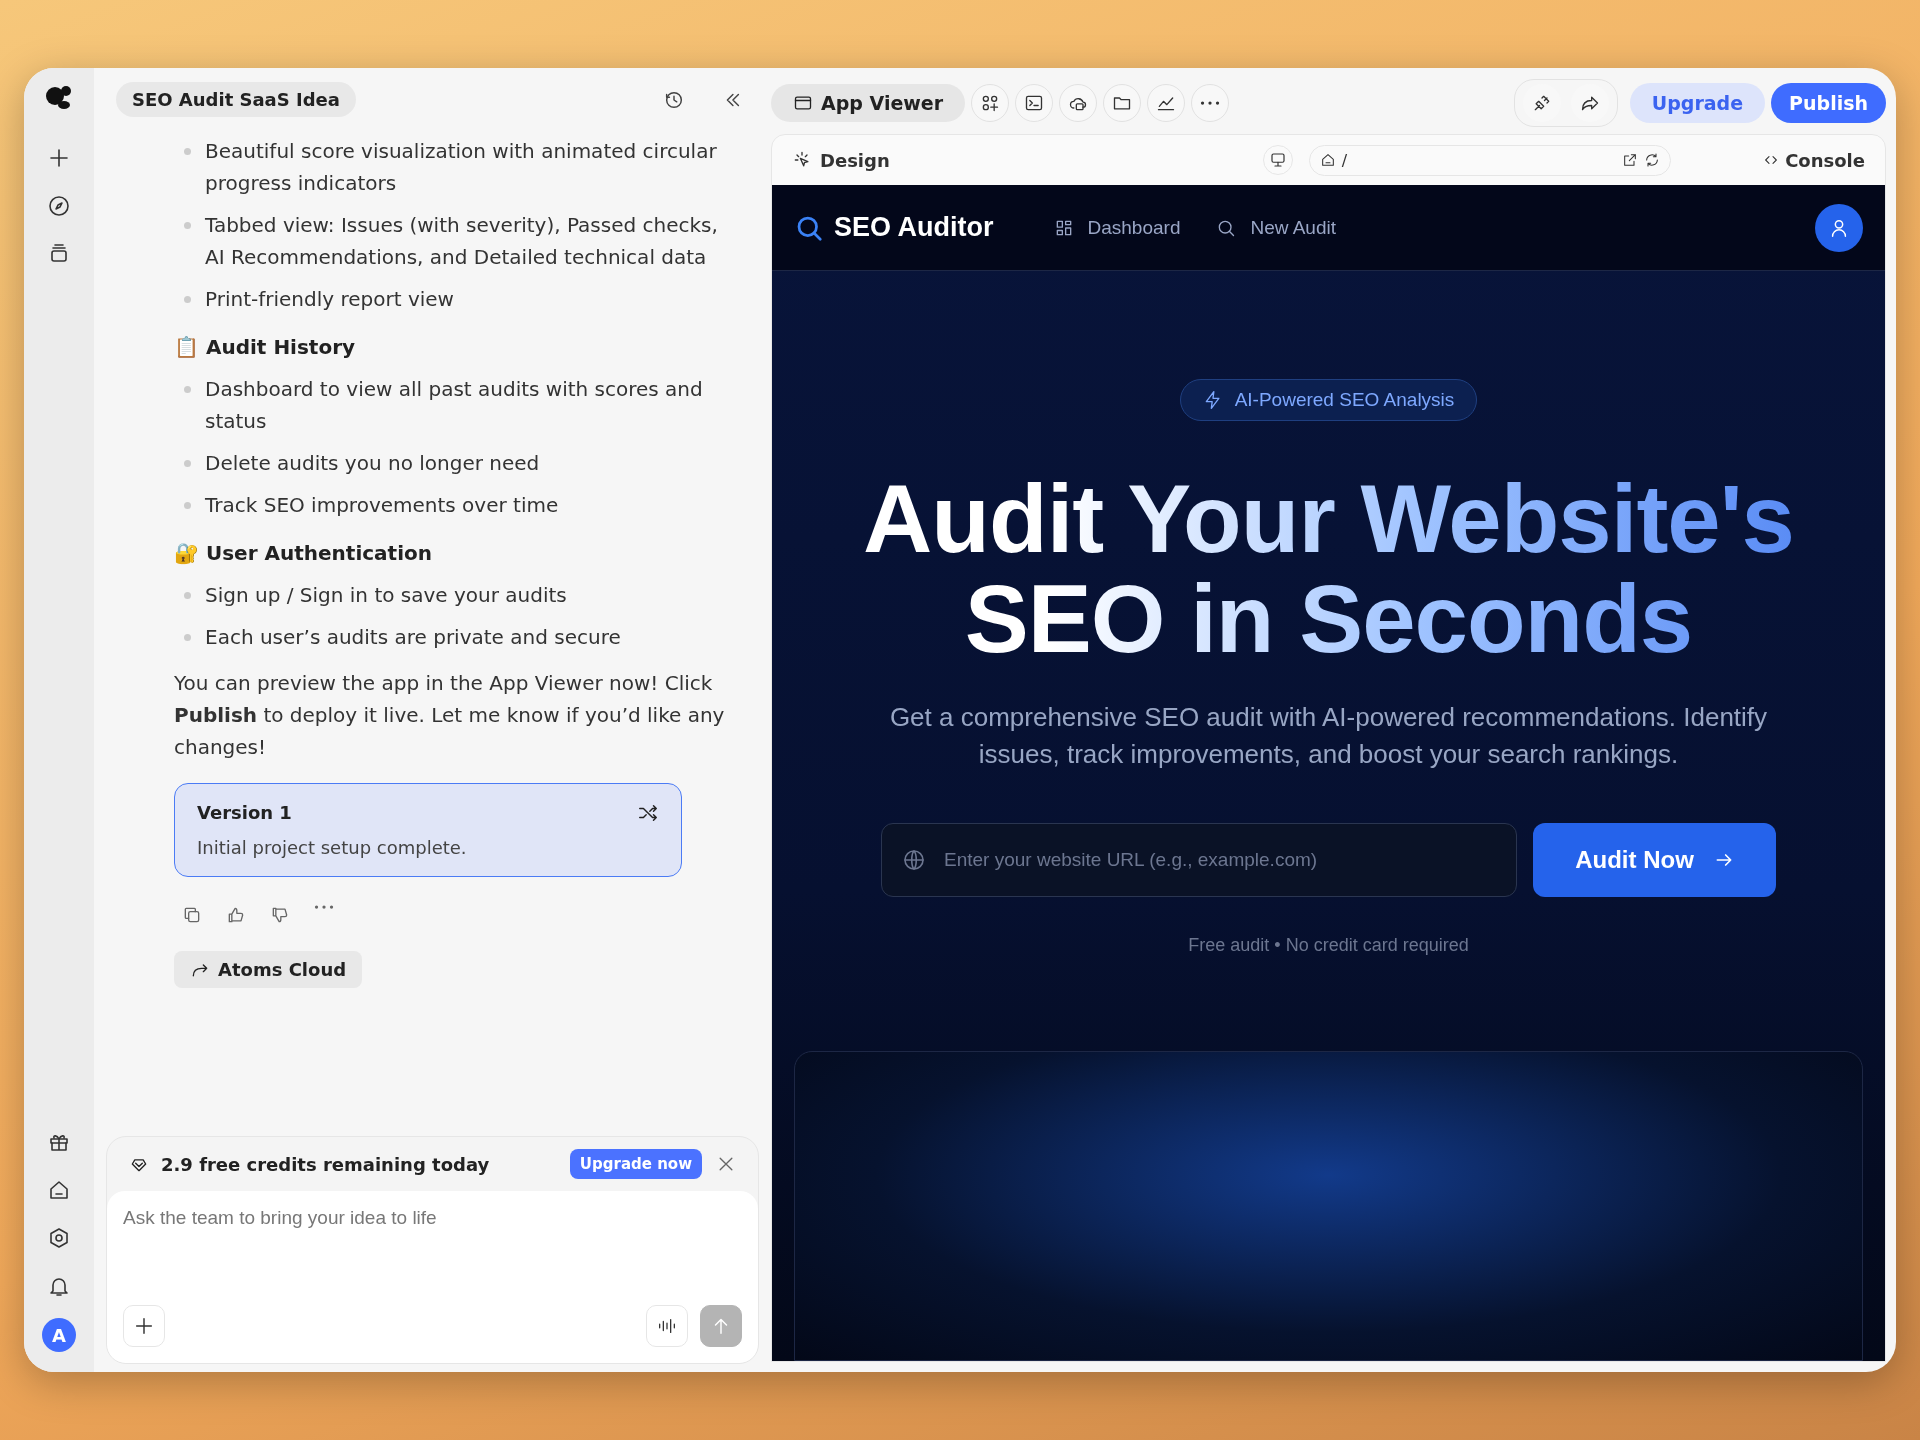 The image size is (1920, 1440). I want to click on list-item: Tabbed view: Issues (with severity), Passed checks, AI Recommendations, and Detailed technical data, so click(462, 241).